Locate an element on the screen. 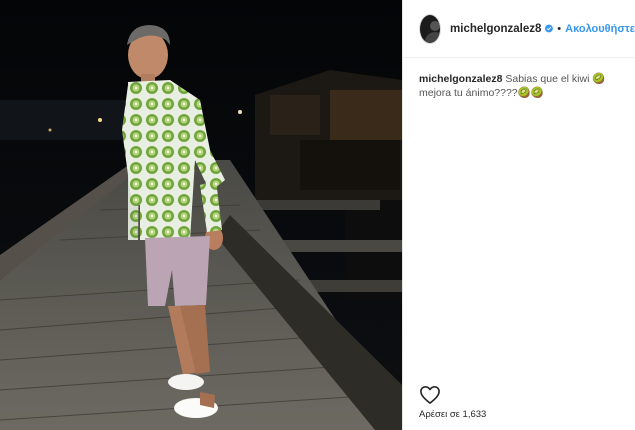 Image resolution: width=635 pixels, height=430 pixels. avatar is located at coordinates (430, 28).